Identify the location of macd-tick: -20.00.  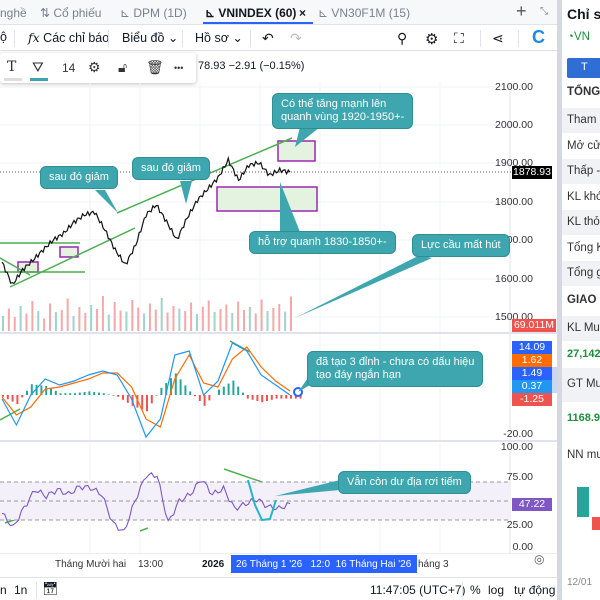
(518, 434).